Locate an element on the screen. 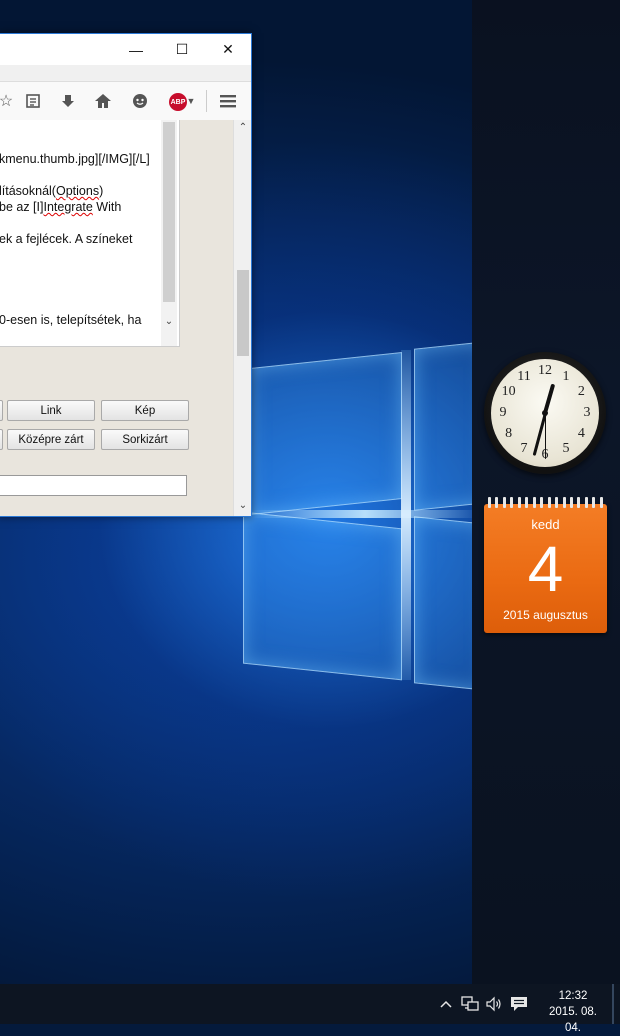  clock-number: 9 is located at coordinates (503, 412).